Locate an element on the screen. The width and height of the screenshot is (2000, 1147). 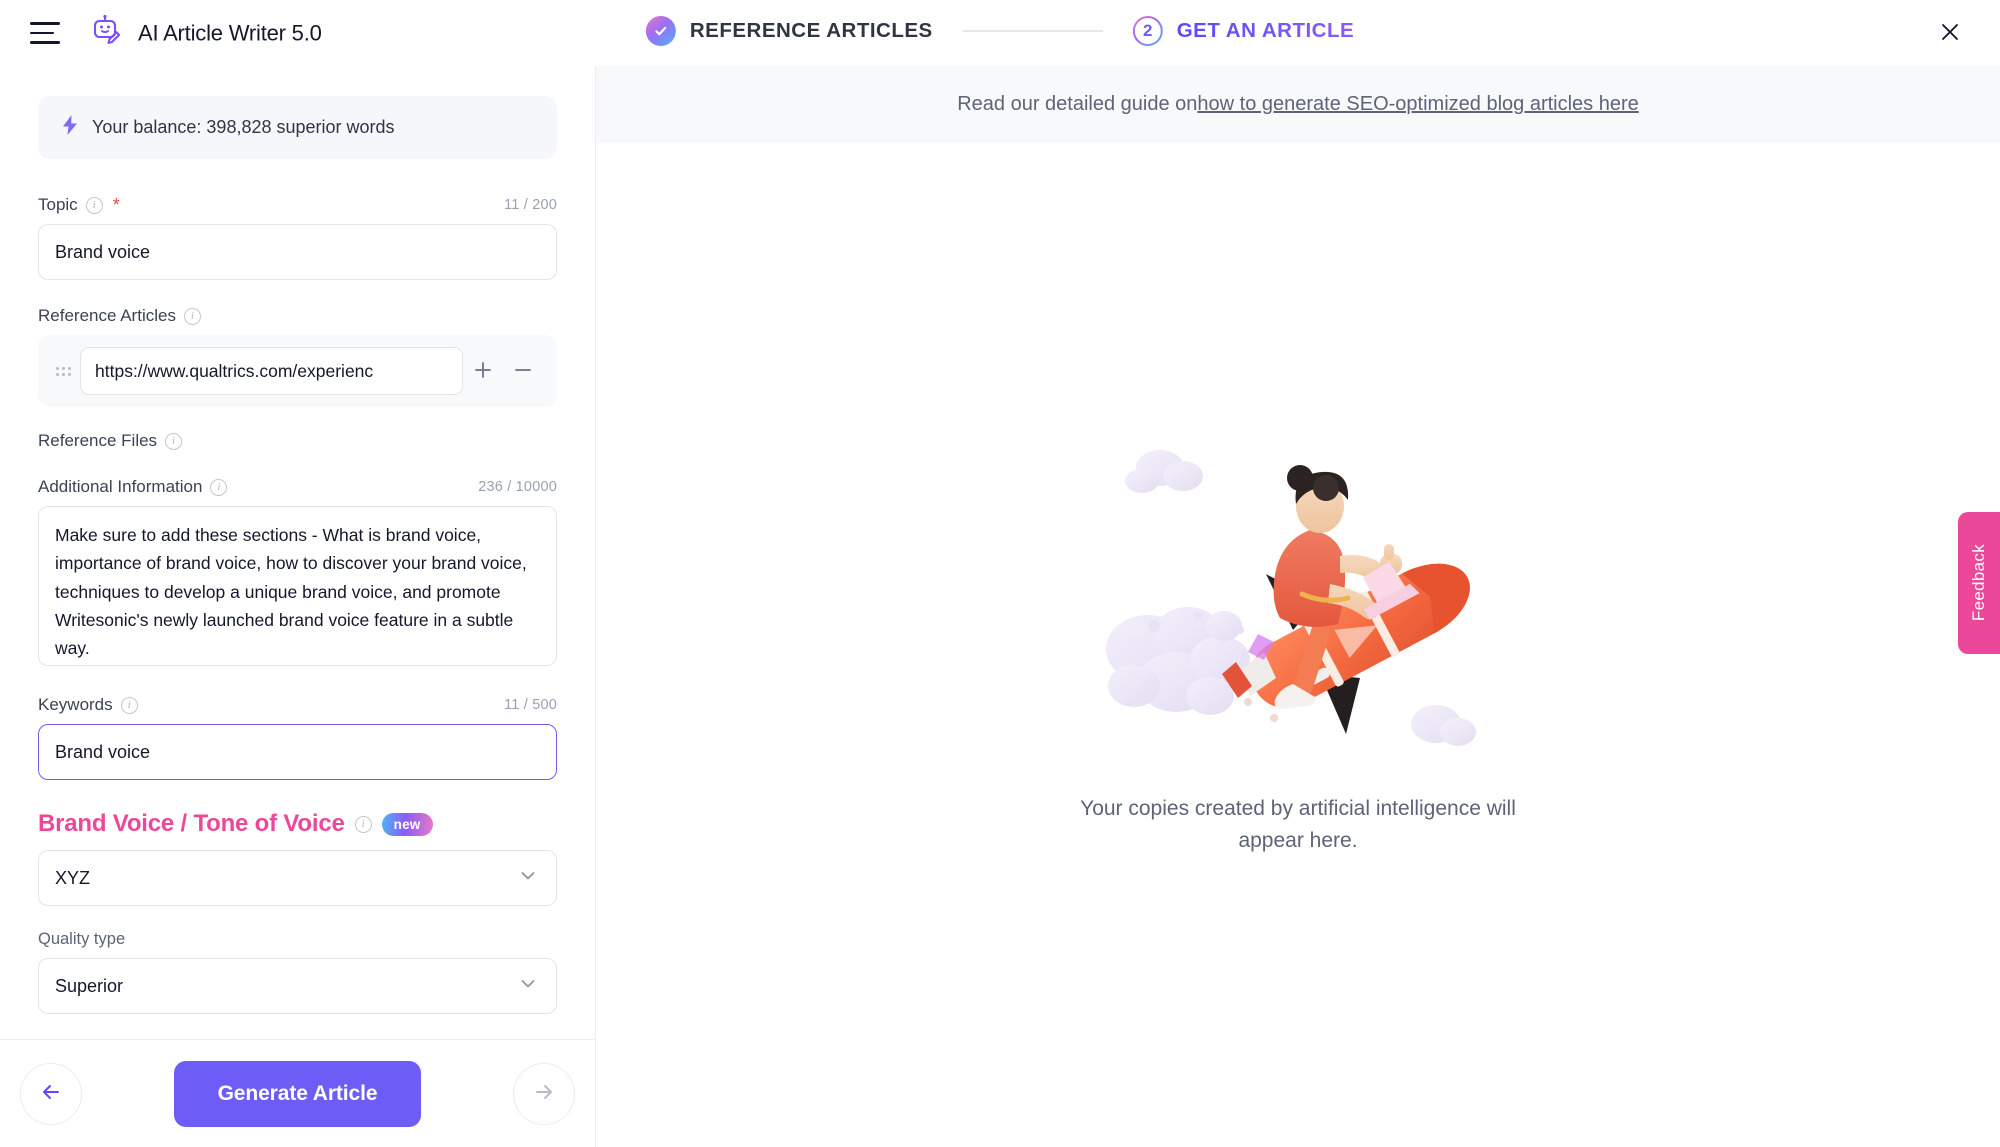
arrow-right-icon is located at coordinates (544, 1093).